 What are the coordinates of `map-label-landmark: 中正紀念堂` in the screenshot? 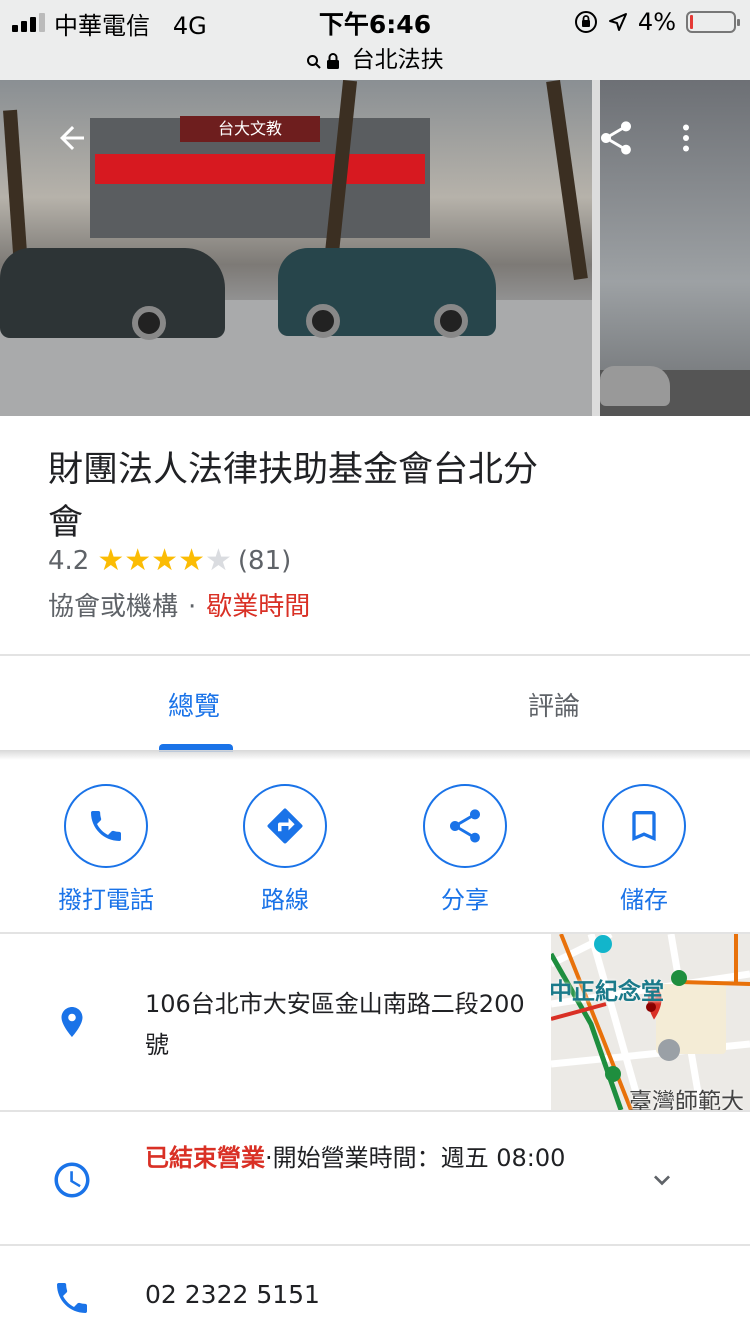 It's located at (607, 992).